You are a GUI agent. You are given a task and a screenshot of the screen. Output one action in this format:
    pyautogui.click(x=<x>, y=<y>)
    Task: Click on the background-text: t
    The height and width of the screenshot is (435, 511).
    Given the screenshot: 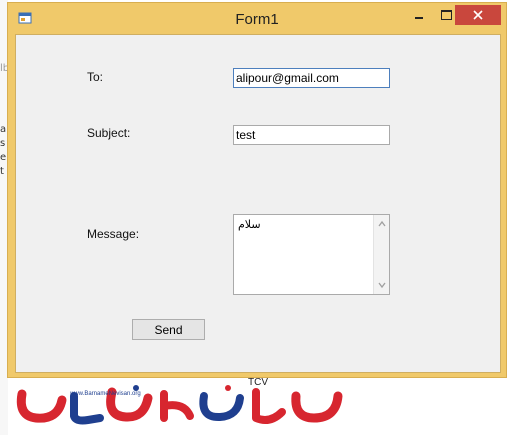 What is the action you would take?
    pyautogui.click(x=2, y=171)
    